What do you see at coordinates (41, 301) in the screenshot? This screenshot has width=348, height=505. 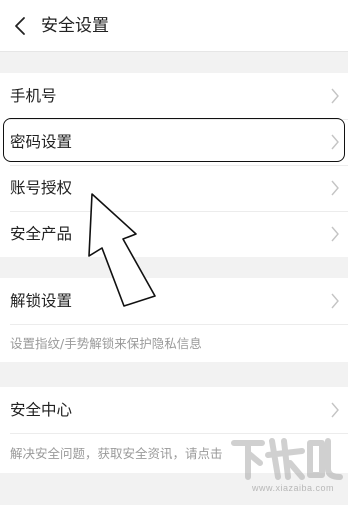 I see `menu-item-label: 解锁设置` at bounding box center [41, 301].